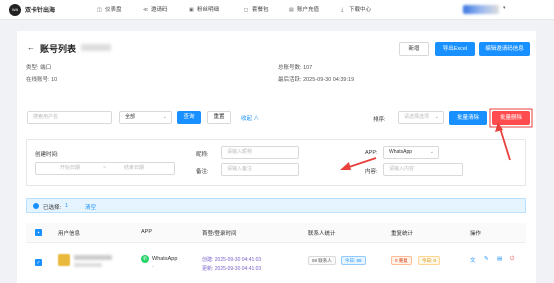  I want to click on download-icon: ⤓, so click(342, 10).